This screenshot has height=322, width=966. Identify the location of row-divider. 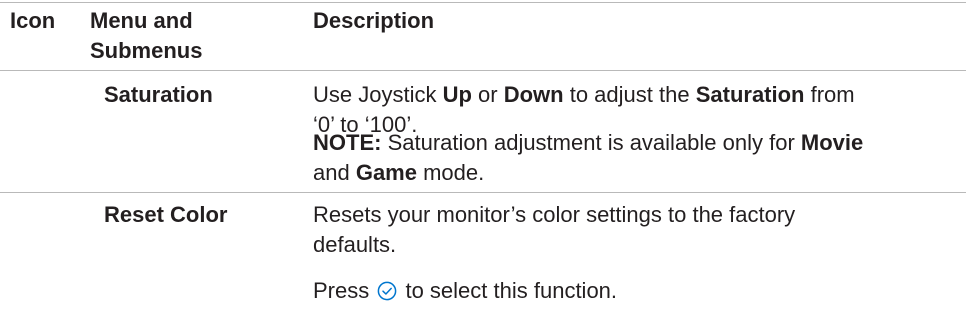
(483, 192).